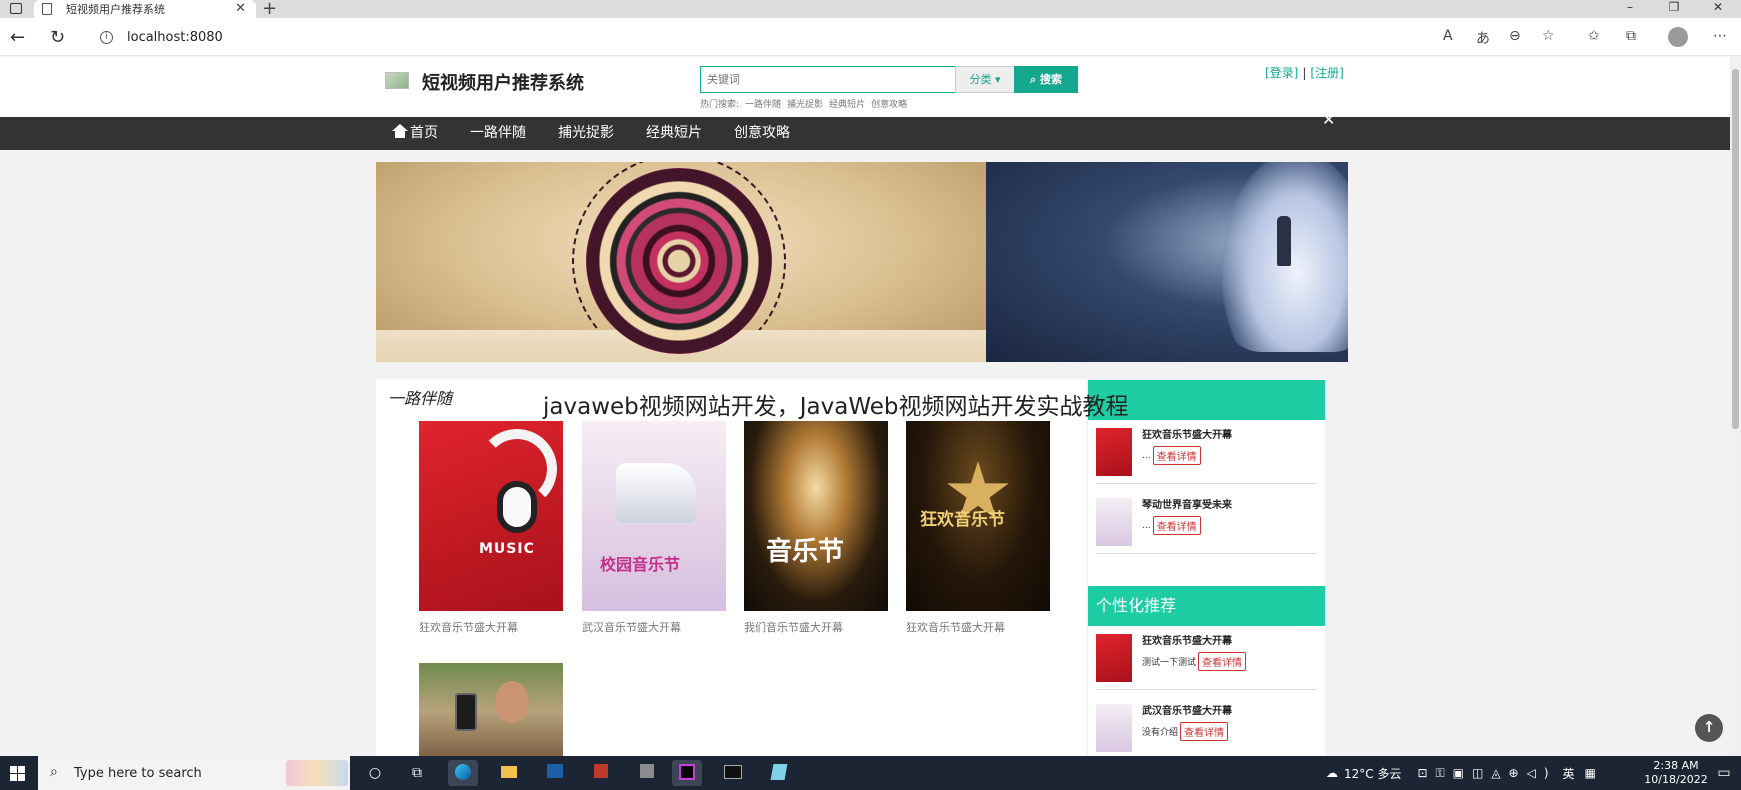 The image size is (1741, 790). What do you see at coordinates (1515, 36) in the screenshot?
I see `zoom-icon: ⊖` at bounding box center [1515, 36].